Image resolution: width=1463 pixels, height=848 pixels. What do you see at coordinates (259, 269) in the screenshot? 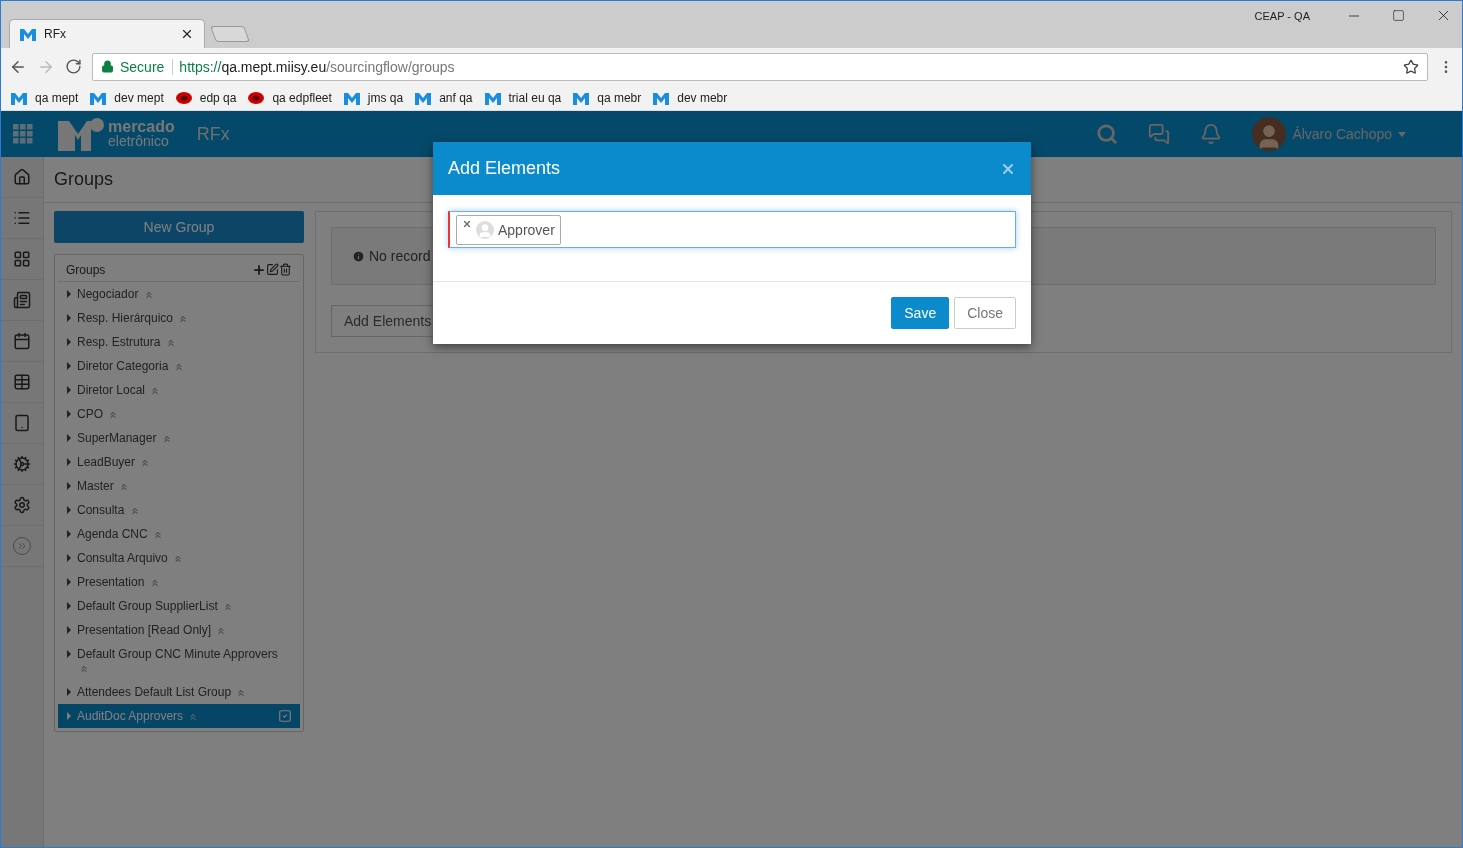
I see `add-icon` at bounding box center [259, 269].